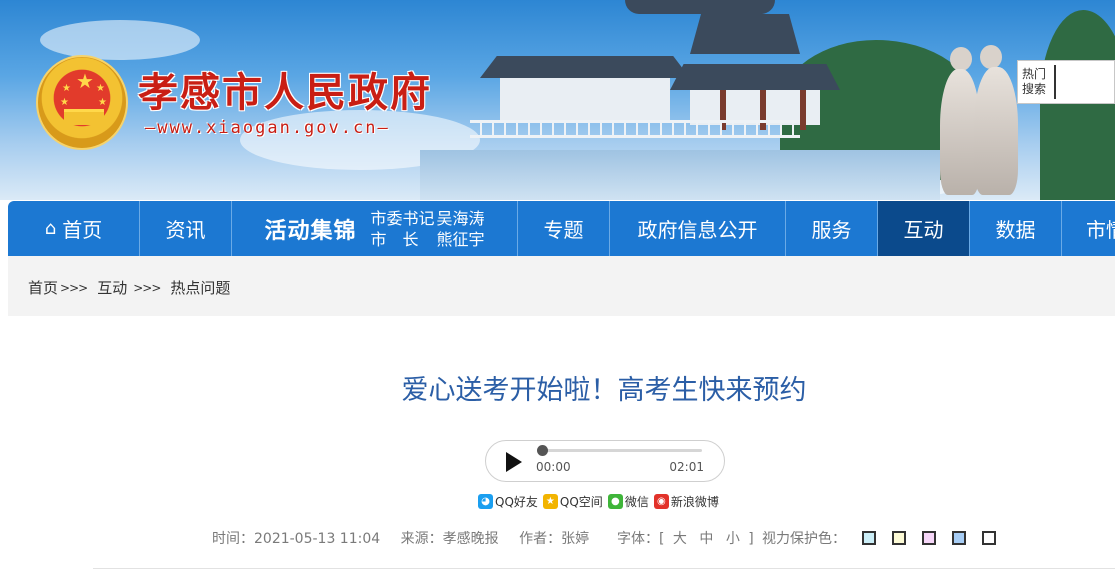  What do you see at coordinates (461, 239) in the screenshot?
I see `leader-name: 熊征宇` at bounding box center [461, 239].